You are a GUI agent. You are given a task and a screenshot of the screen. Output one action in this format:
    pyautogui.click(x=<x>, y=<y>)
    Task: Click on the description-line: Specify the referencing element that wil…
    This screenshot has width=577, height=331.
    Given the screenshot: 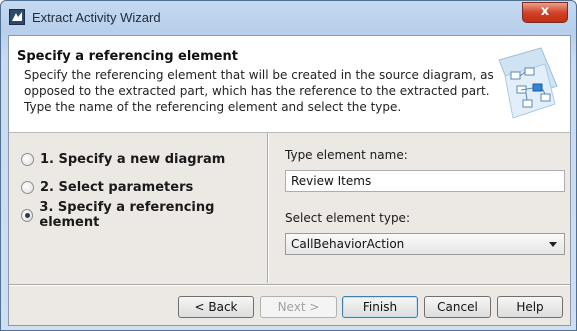 What is the action you would take?
    pyautogui.click(x=259, y=75)
    